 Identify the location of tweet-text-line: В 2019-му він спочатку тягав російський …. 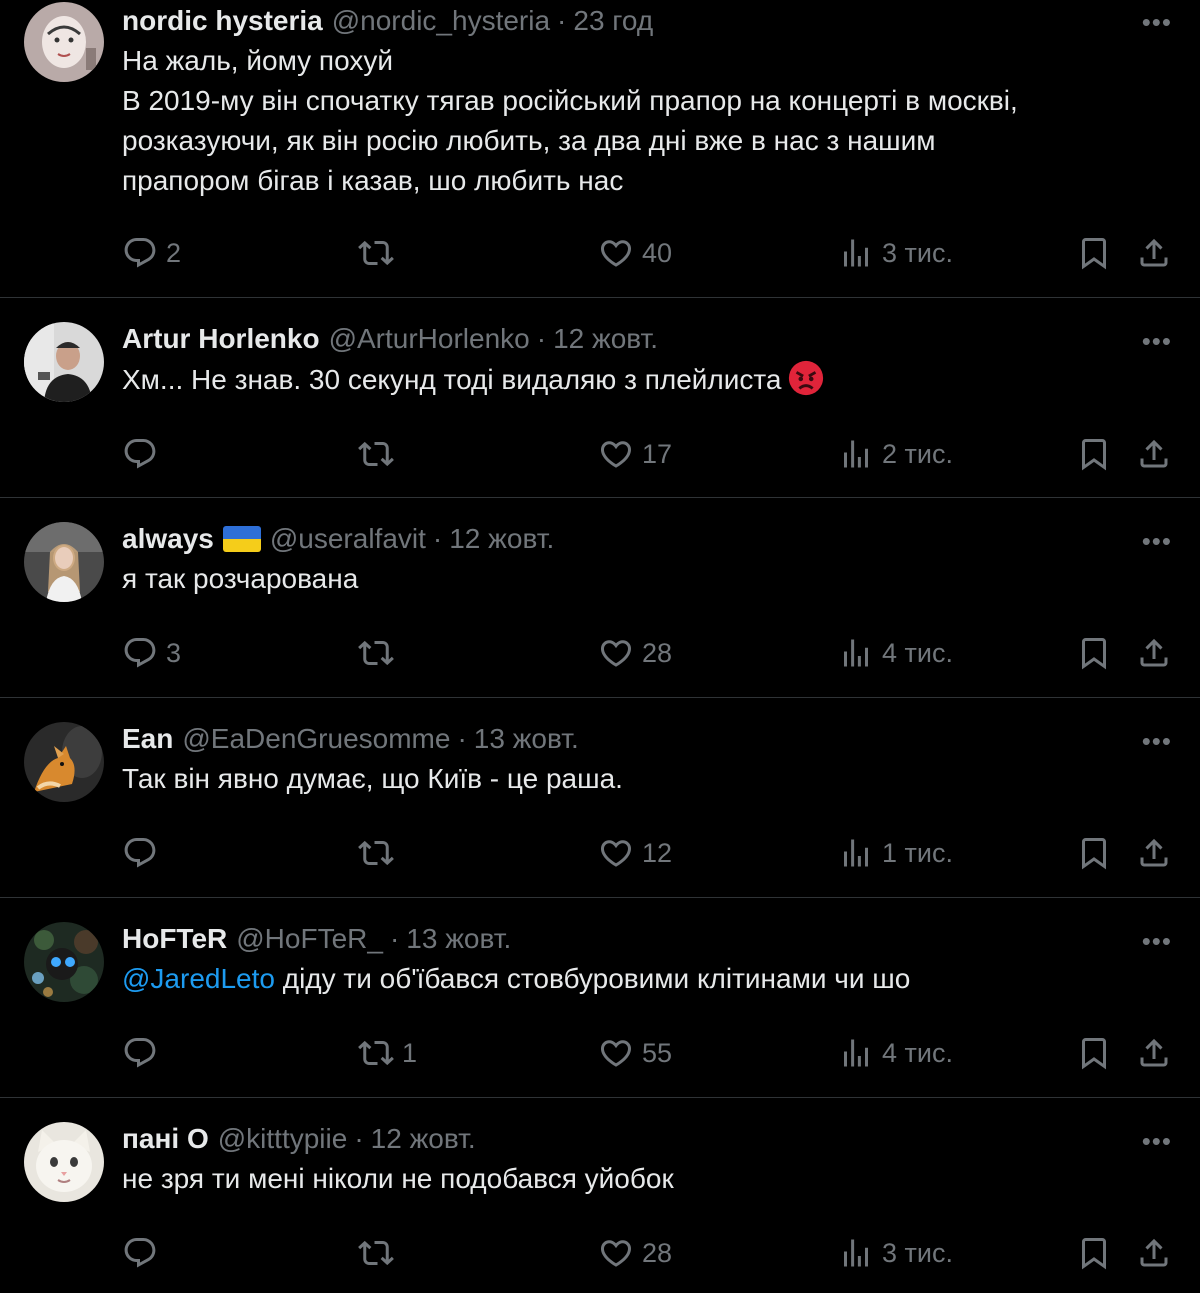
(570, 100).